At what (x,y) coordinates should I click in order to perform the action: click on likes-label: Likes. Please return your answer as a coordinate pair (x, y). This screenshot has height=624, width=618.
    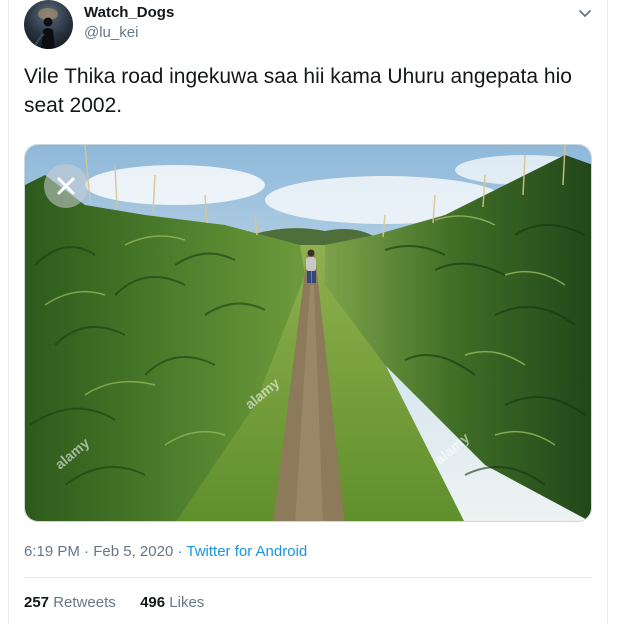
    Looking at the image, I should click on (187, 602).